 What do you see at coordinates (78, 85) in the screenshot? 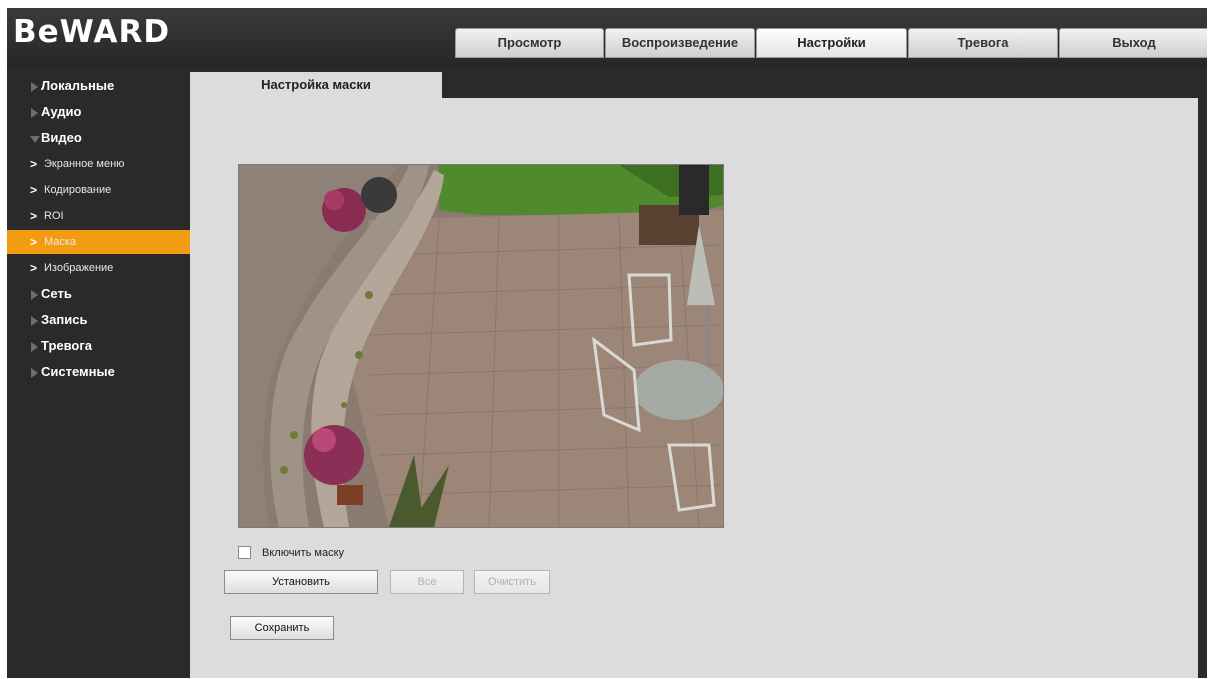
I see `sidebar-item-label: Локальные` at bounding box center [78, 85].